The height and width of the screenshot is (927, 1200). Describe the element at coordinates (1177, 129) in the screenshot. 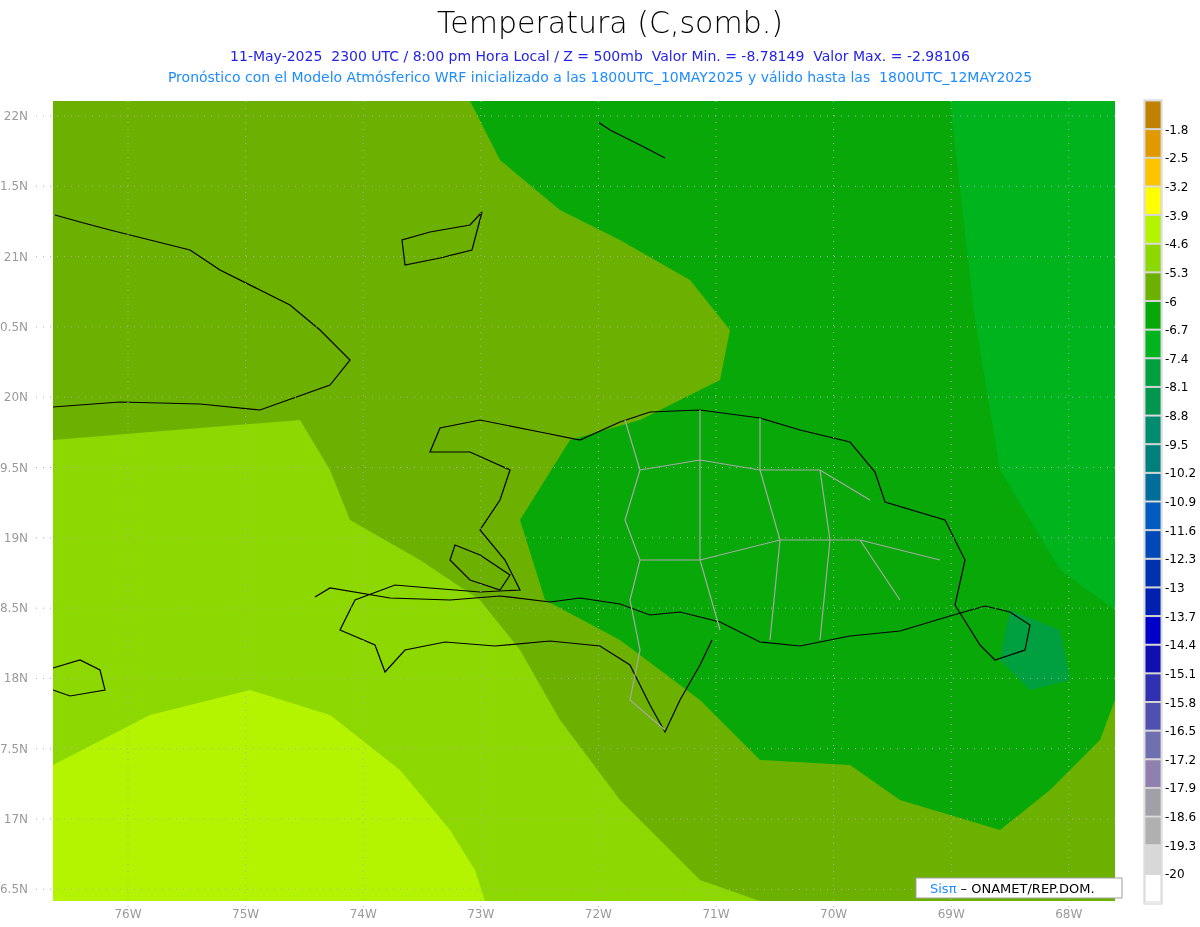

I see `legend-label: -1.8` at that location.